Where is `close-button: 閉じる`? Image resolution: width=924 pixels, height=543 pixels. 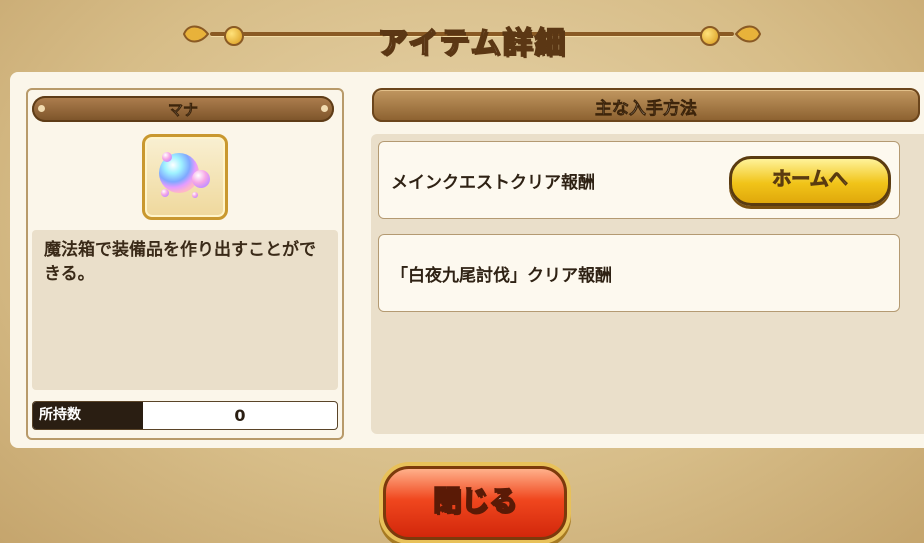 close-button: 閉じる is located at coordinates (475, 503).